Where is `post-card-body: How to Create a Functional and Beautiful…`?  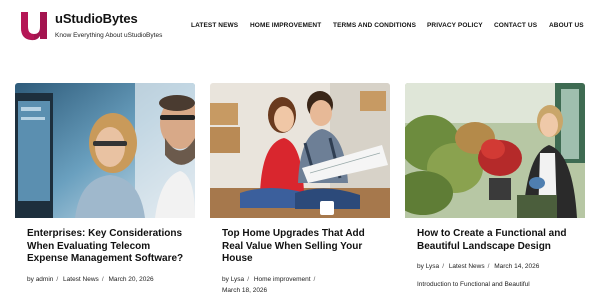
post-card-body: How to Create a Functional and Beautiful… is located at coordinates (498, 259).